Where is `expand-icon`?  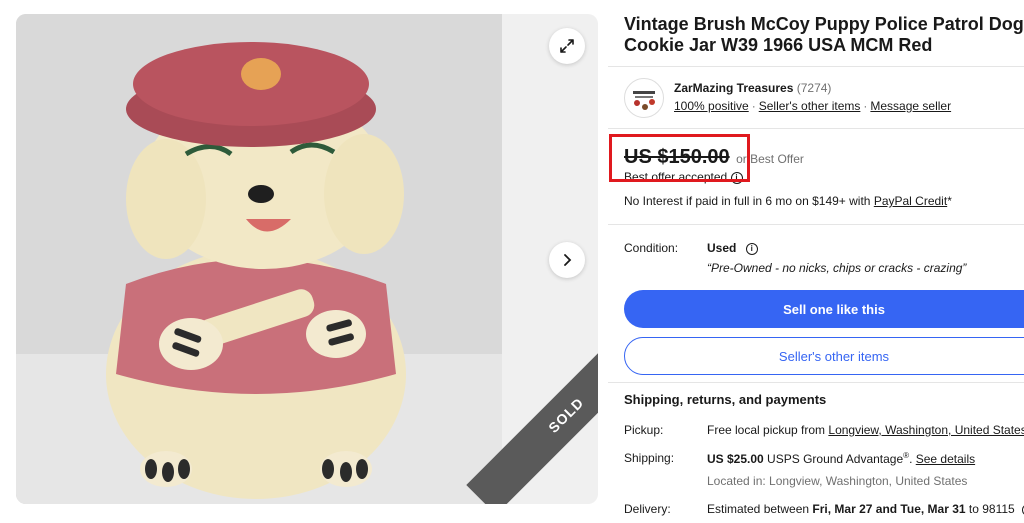 expand-icon is located at coordinates (567, 46).